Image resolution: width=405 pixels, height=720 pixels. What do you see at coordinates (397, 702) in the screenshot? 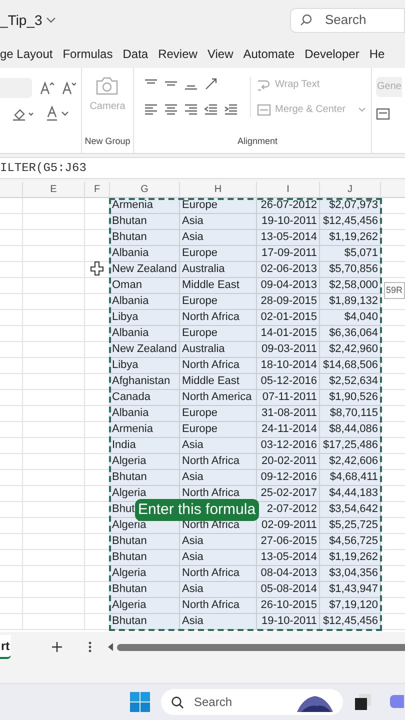
I see `chat-icon` at bounding box center [397, 702].